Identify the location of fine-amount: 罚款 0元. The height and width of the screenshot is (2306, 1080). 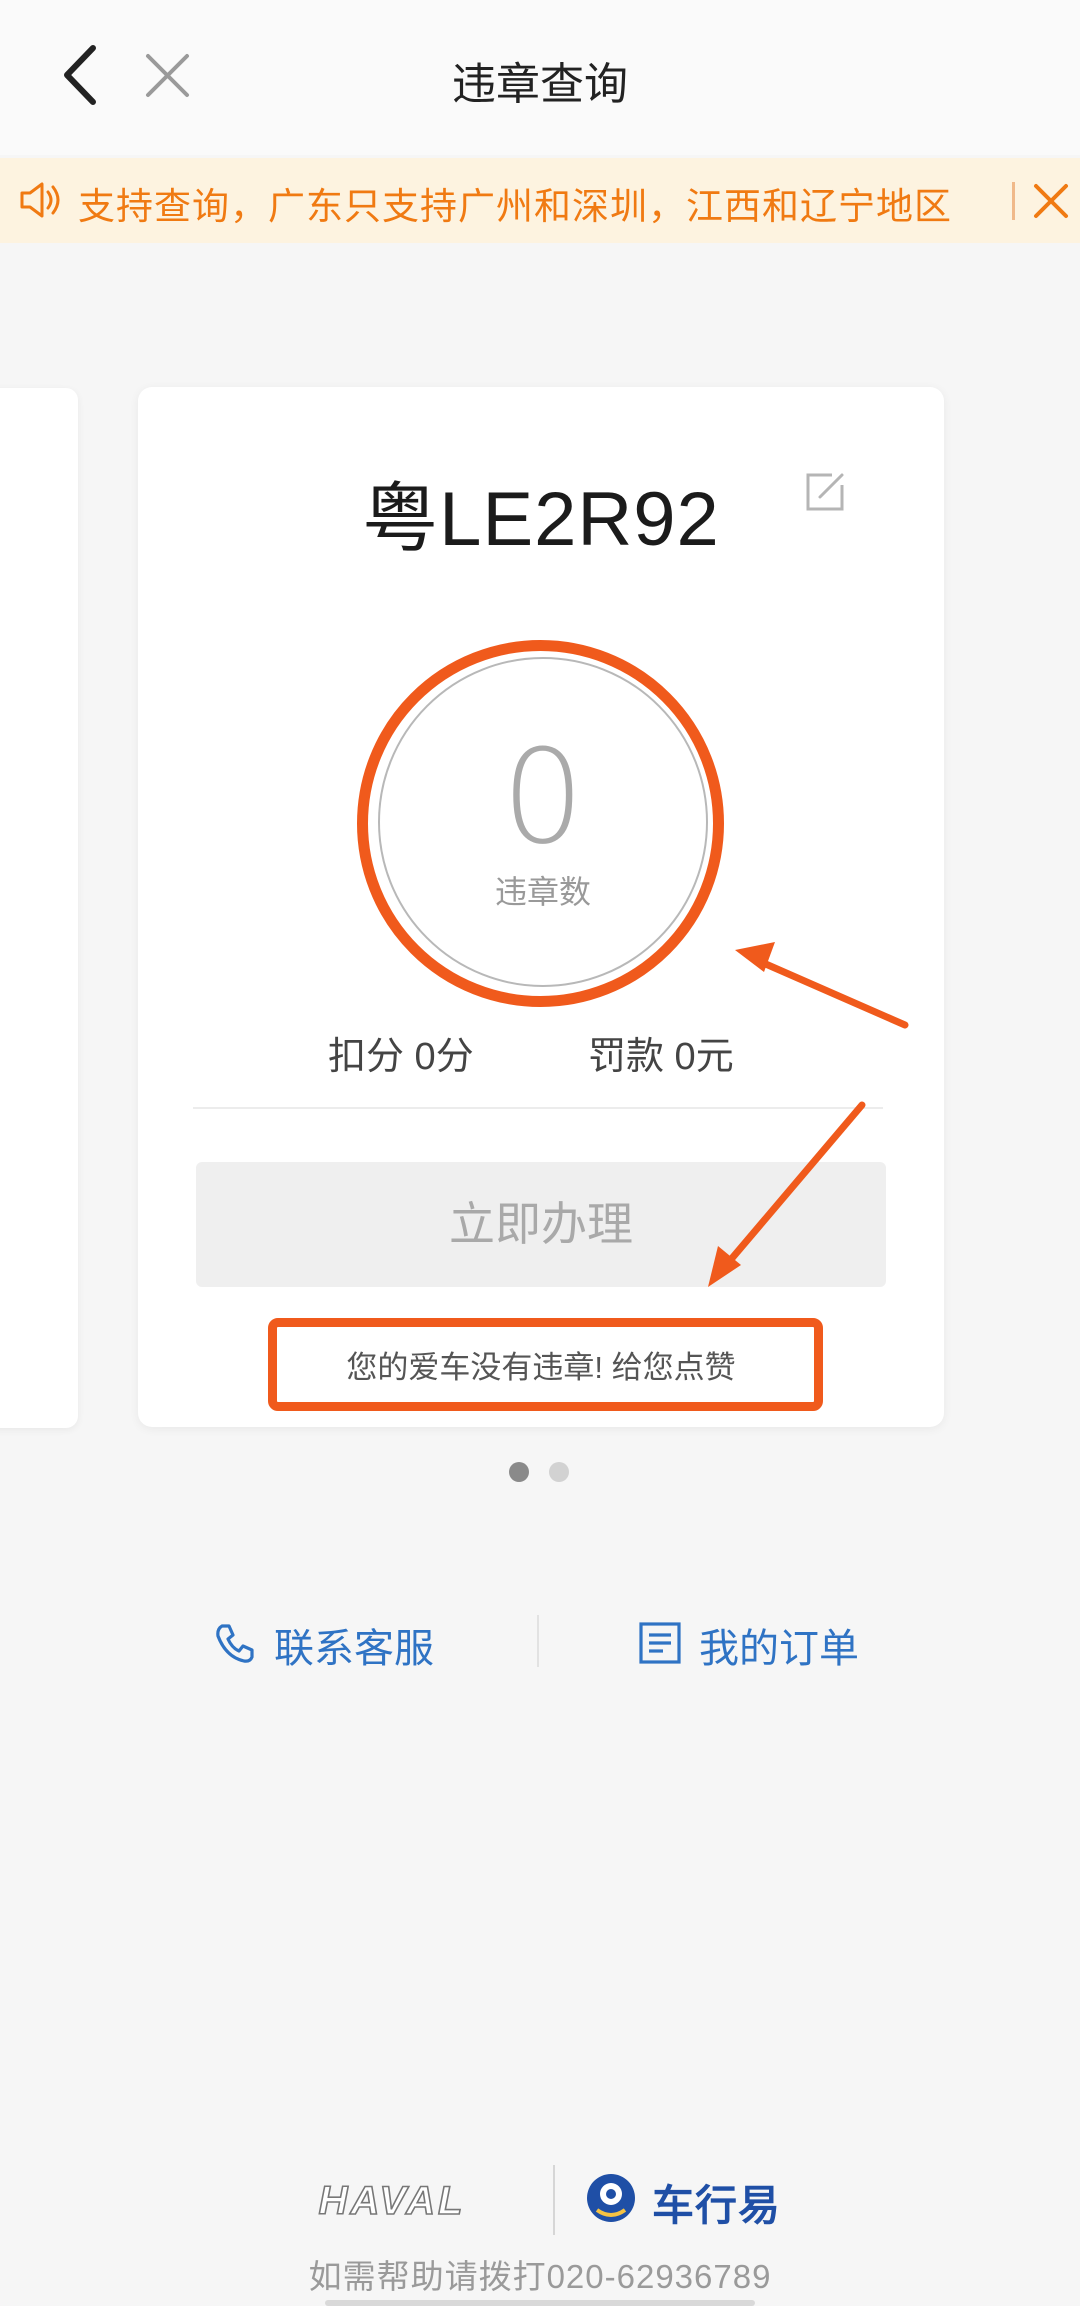
(661, 1057).